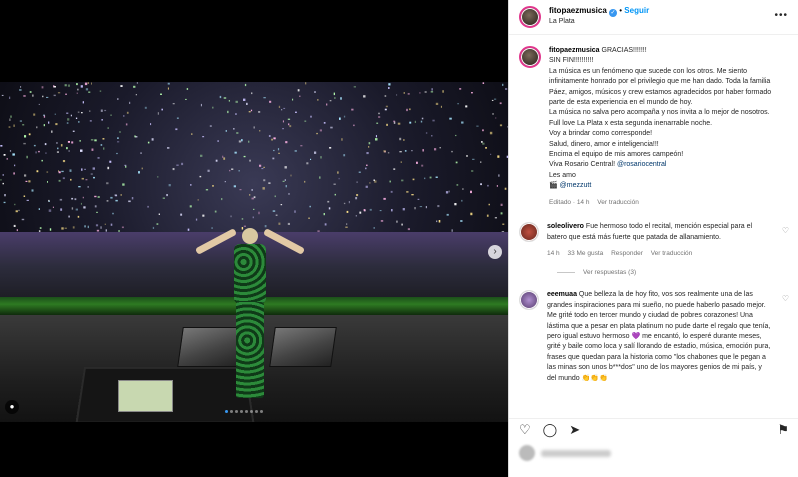 This screenshot has height=477, width=798. Describe the element at coordinates (550, 429) in the screenshot. I see `comment-bubble-icon: ◯` at that location.